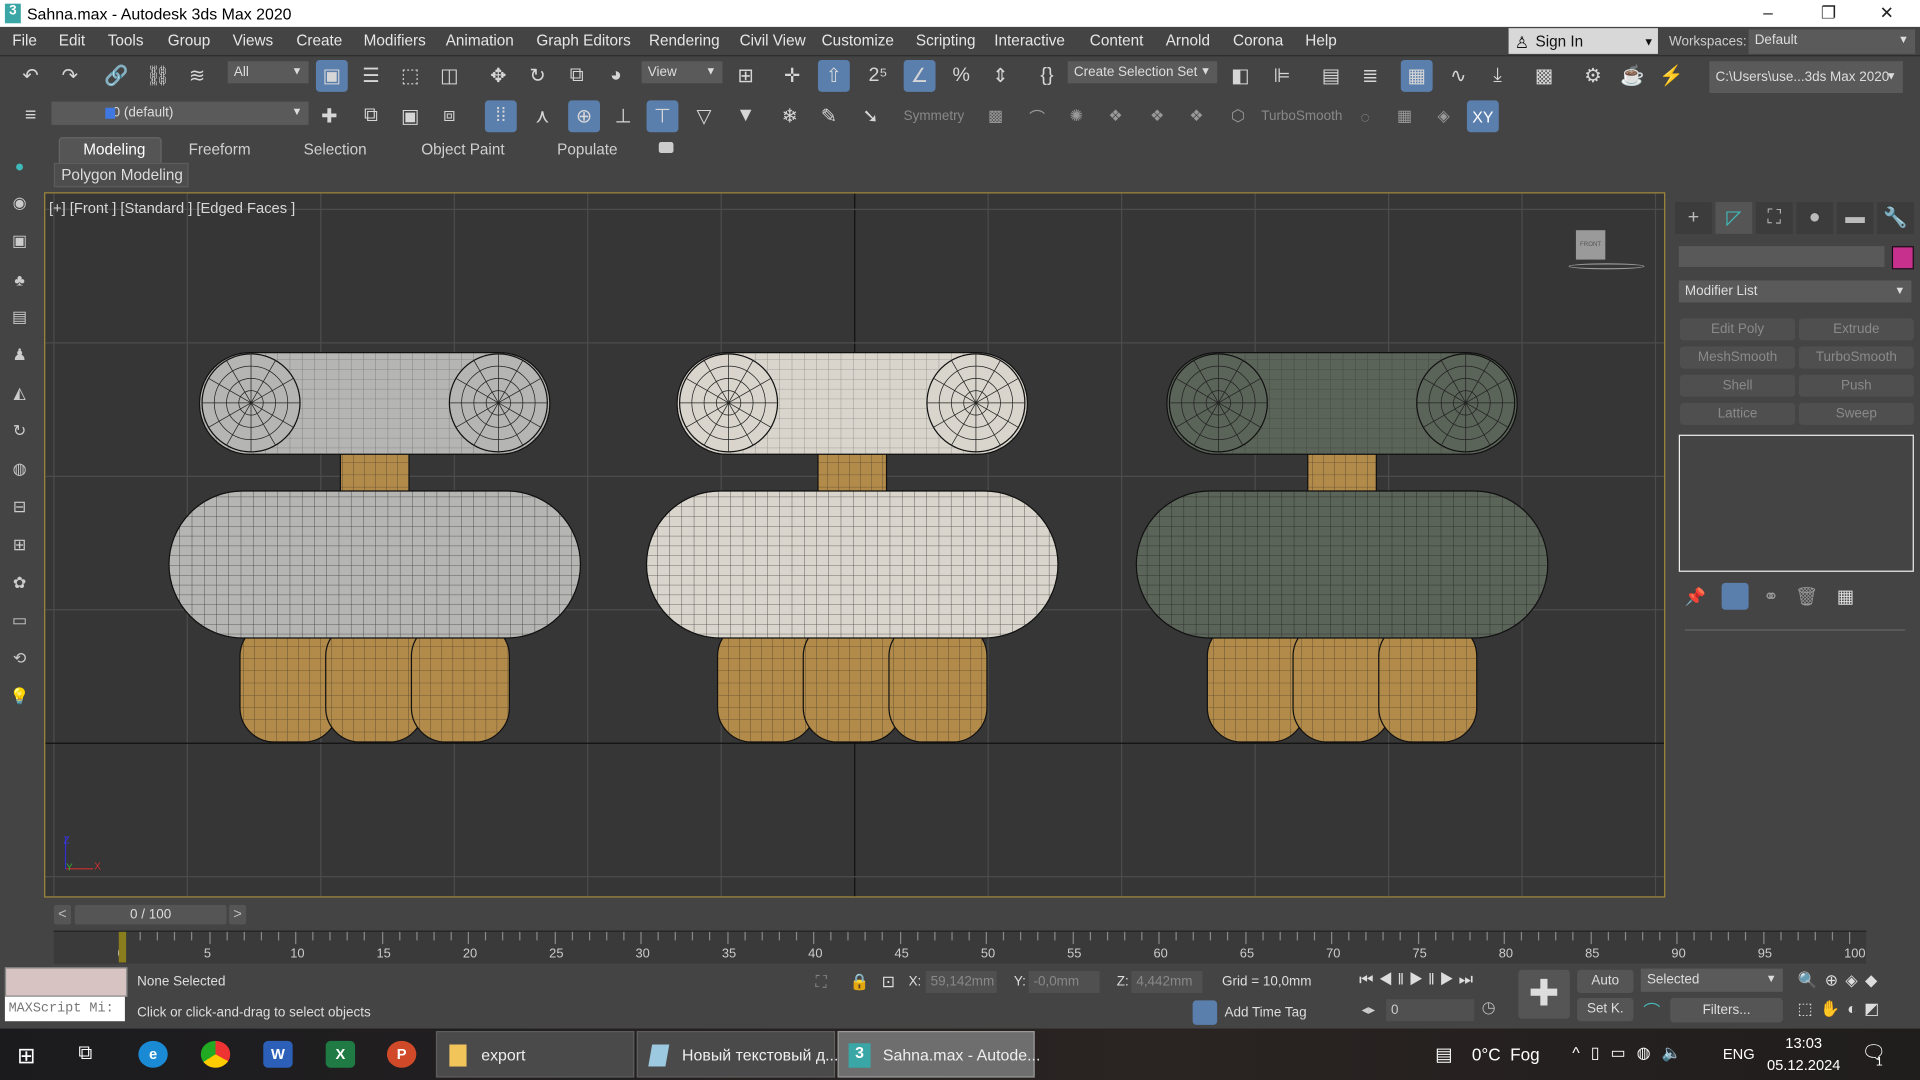  What do you see at coordinates (1331, 76) in the screenshot?
I see `scene-explorer-icon: ▤` at bounding box center [1331, 76].